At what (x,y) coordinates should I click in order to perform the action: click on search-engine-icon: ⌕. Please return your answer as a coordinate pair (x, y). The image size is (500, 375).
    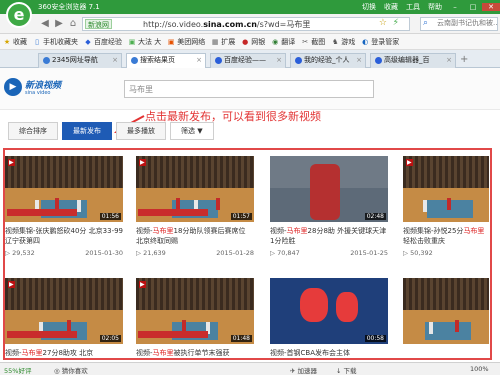
    Looking at the image, I should click on (425, 23).